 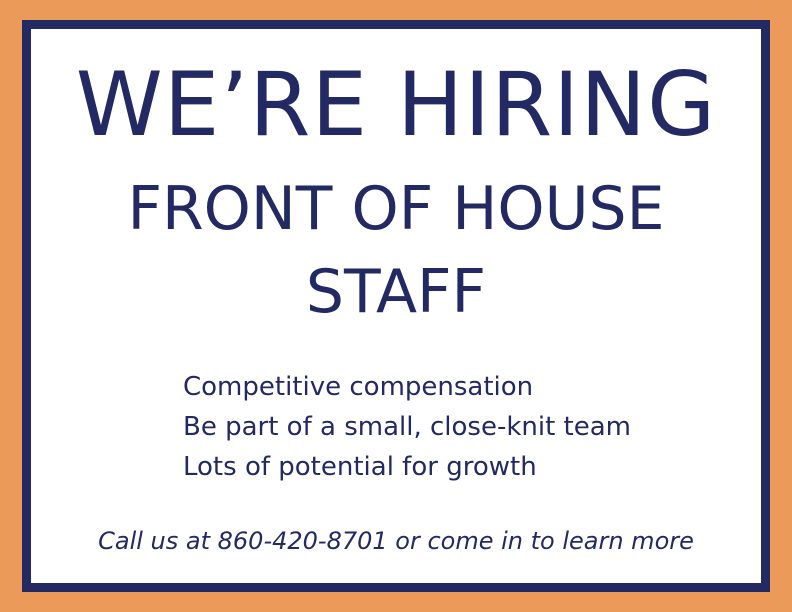 What do you see at coordinates (360, 467) in the screenshot?
I see `benefit-item: Lots of potential for growth` at bounding box center [360, 467].